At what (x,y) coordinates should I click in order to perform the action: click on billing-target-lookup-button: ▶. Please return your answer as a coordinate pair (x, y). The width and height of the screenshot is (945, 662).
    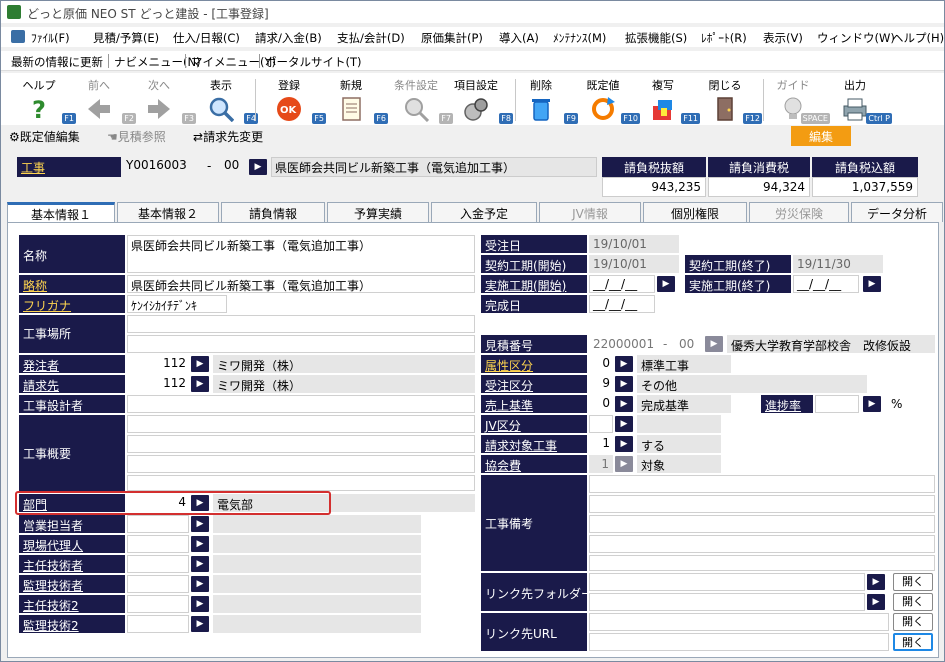
    Looking at the image, I should click on (624, 444).